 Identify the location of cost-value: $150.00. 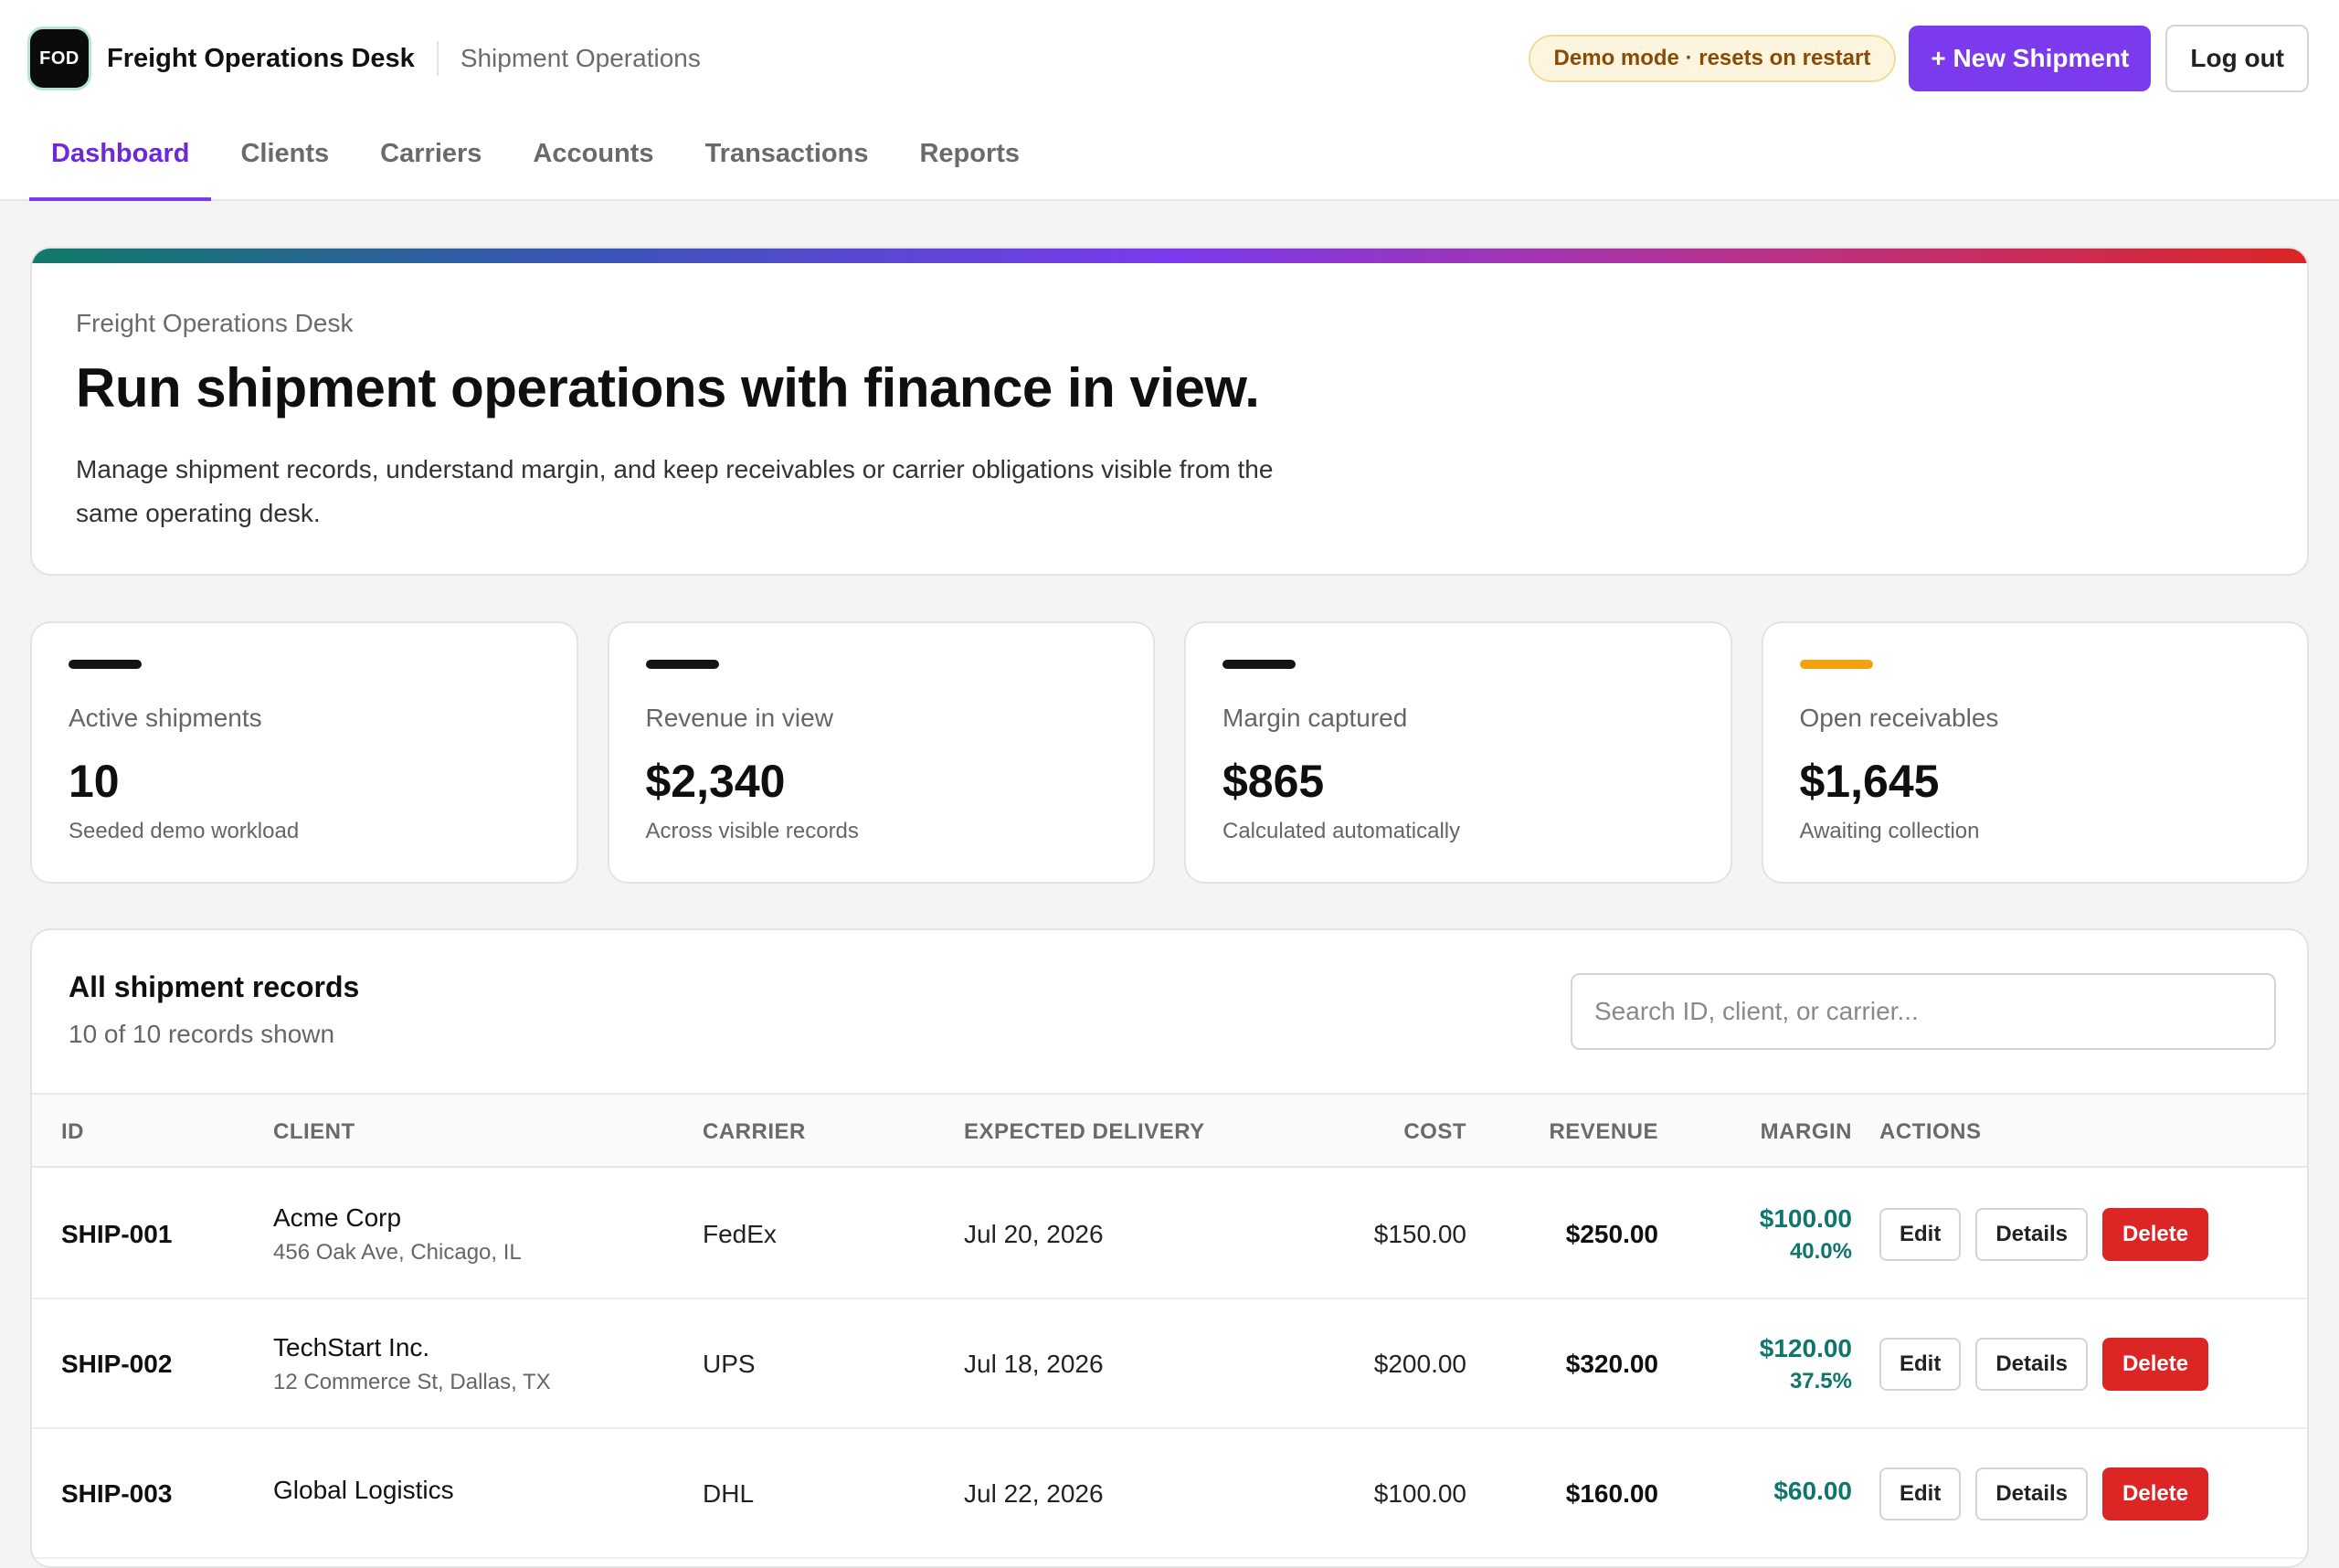
(1419, 1234).